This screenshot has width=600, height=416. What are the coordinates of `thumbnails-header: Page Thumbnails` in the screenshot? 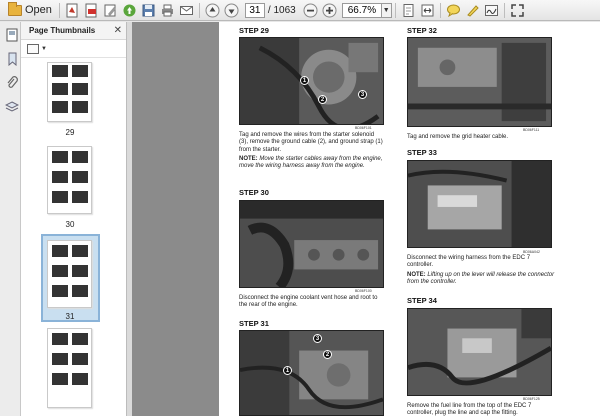 It's located at (73, 31).